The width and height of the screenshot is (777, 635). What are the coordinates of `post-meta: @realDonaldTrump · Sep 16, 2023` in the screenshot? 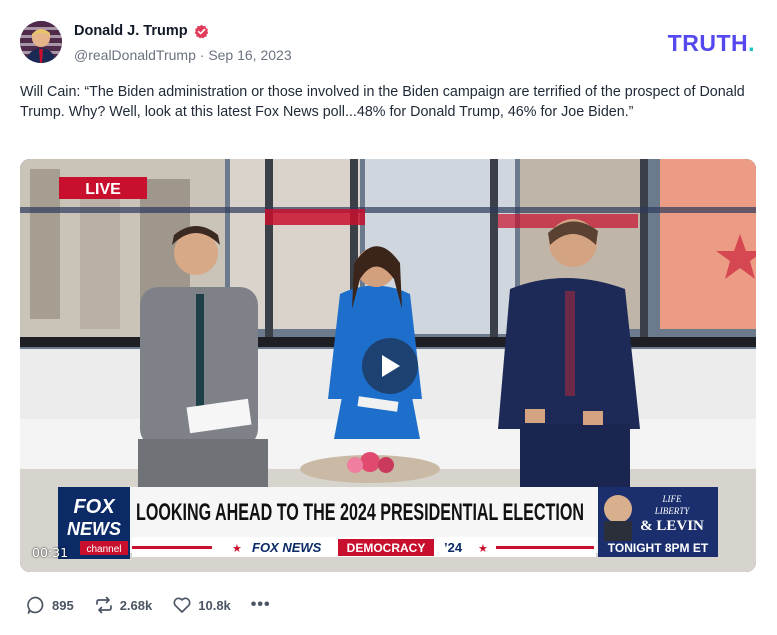 It's located at (183, 55).